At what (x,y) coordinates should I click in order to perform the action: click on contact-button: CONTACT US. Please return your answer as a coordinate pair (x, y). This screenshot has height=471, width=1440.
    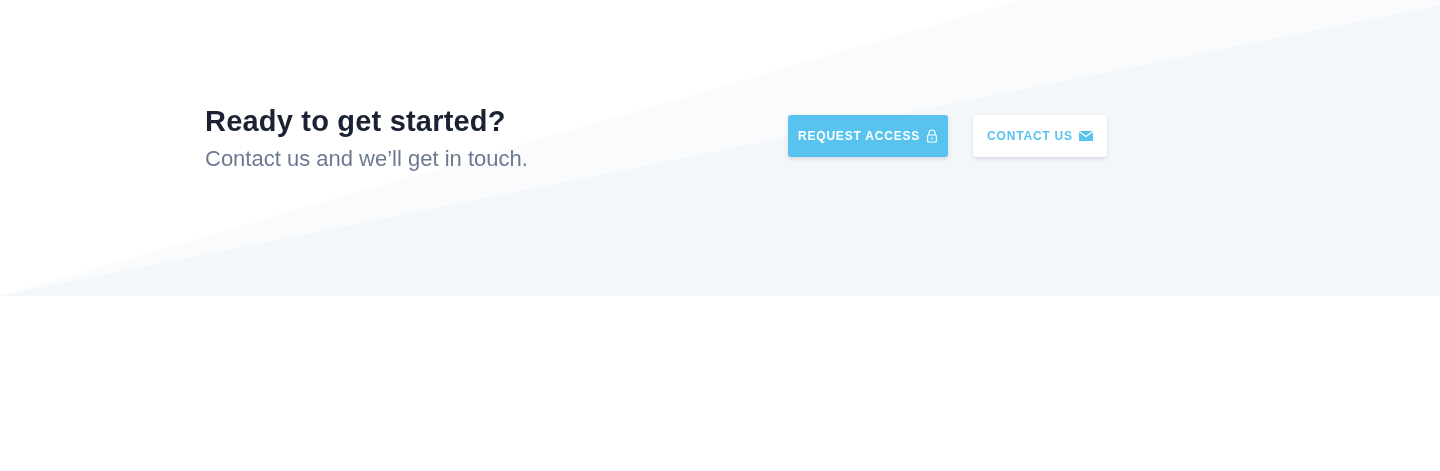
    Looking at the image, I should click on (1040, 135).